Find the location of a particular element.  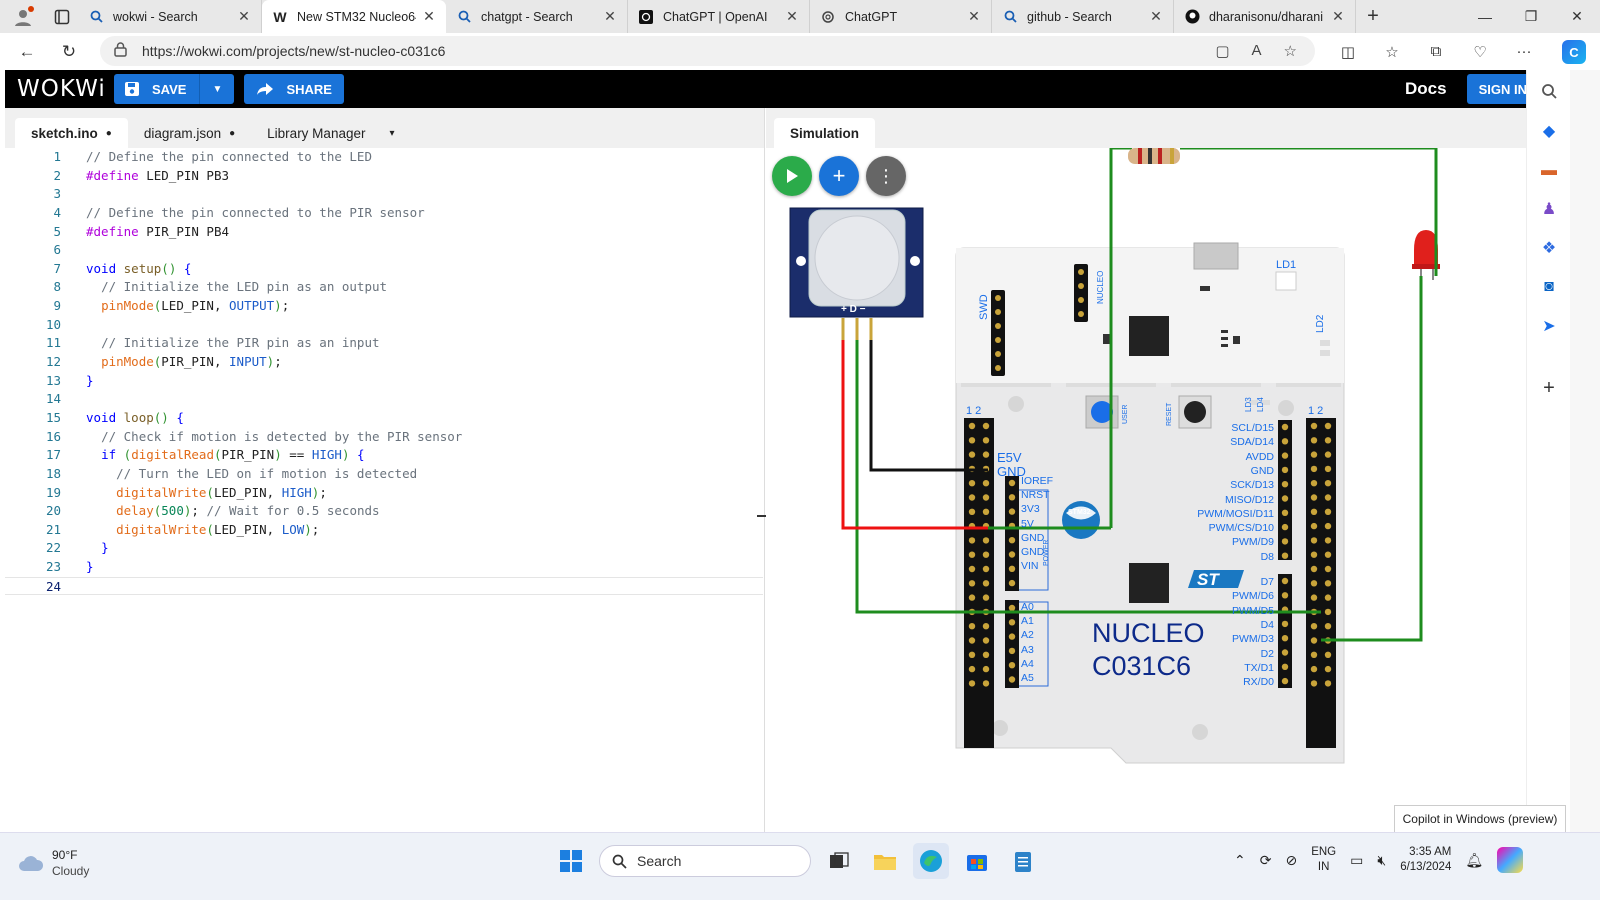

app-available-icon: ▢ is located at coordinates (1222, 51).